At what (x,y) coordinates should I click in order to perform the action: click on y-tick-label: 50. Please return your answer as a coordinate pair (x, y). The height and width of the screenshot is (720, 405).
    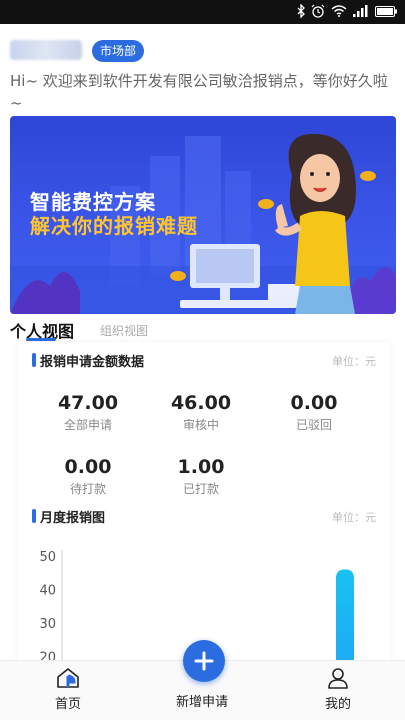
    Looking at the image, I should click on (47, 557).